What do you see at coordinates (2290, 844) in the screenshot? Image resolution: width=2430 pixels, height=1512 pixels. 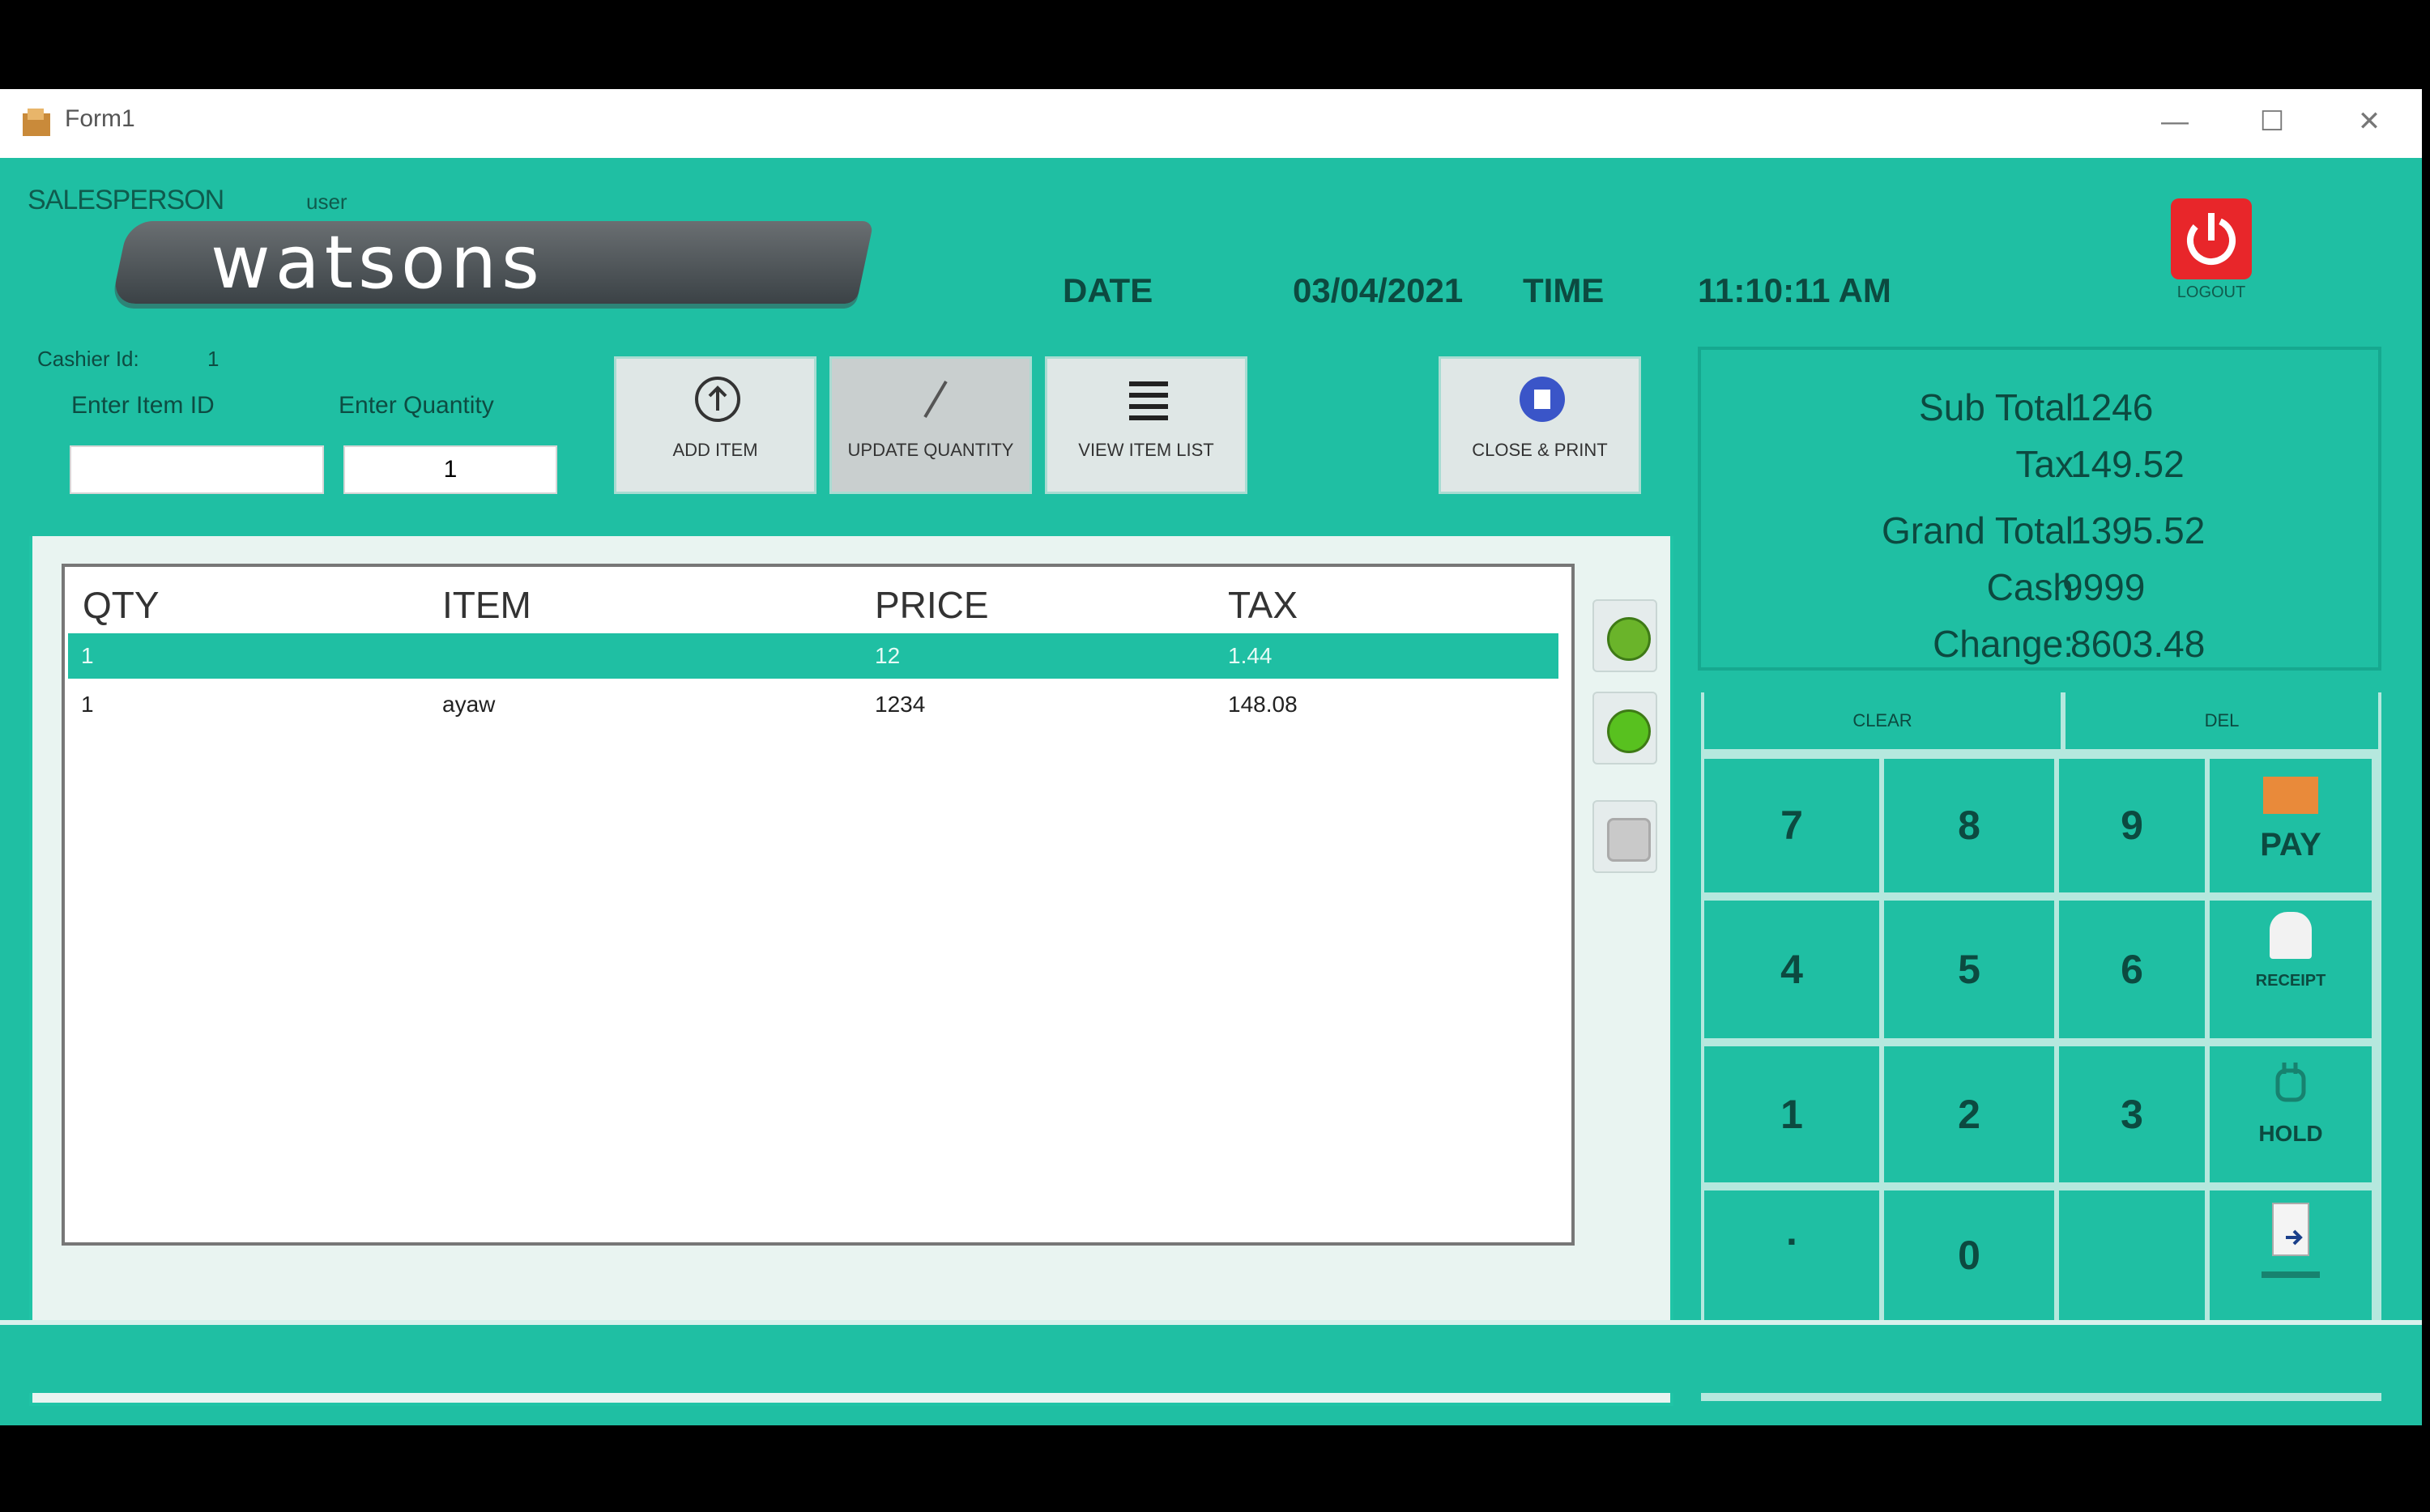 I see `pay-label: PAY` at bounding box center [2290, 844].